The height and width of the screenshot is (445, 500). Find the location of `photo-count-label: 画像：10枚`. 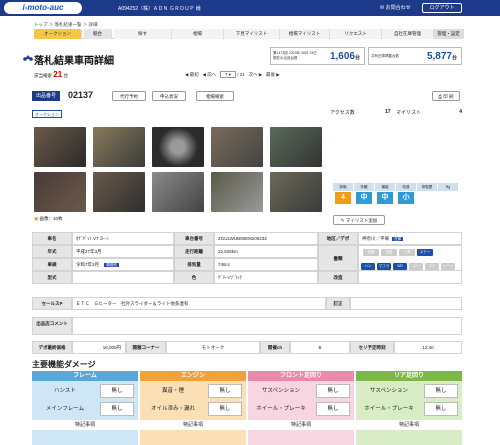

photo-count-label: 画像：10枚 is located at coordinates (51, 218).